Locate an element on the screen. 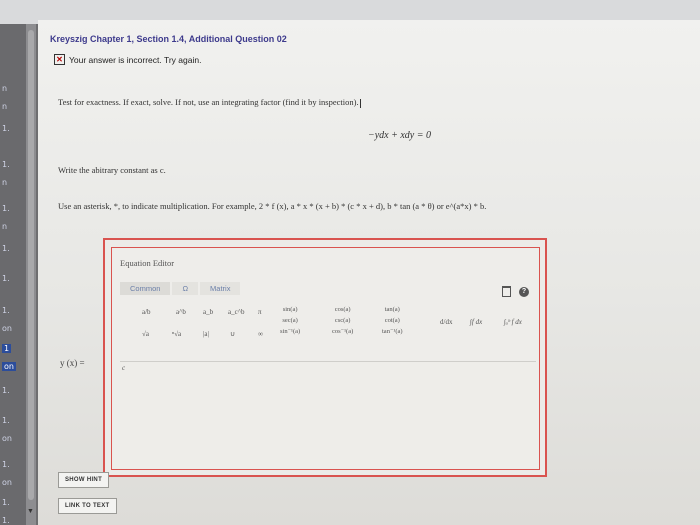 This screenshot has height=525, width=700. tab-symbols: Ω is located at coordinates (185, 288).